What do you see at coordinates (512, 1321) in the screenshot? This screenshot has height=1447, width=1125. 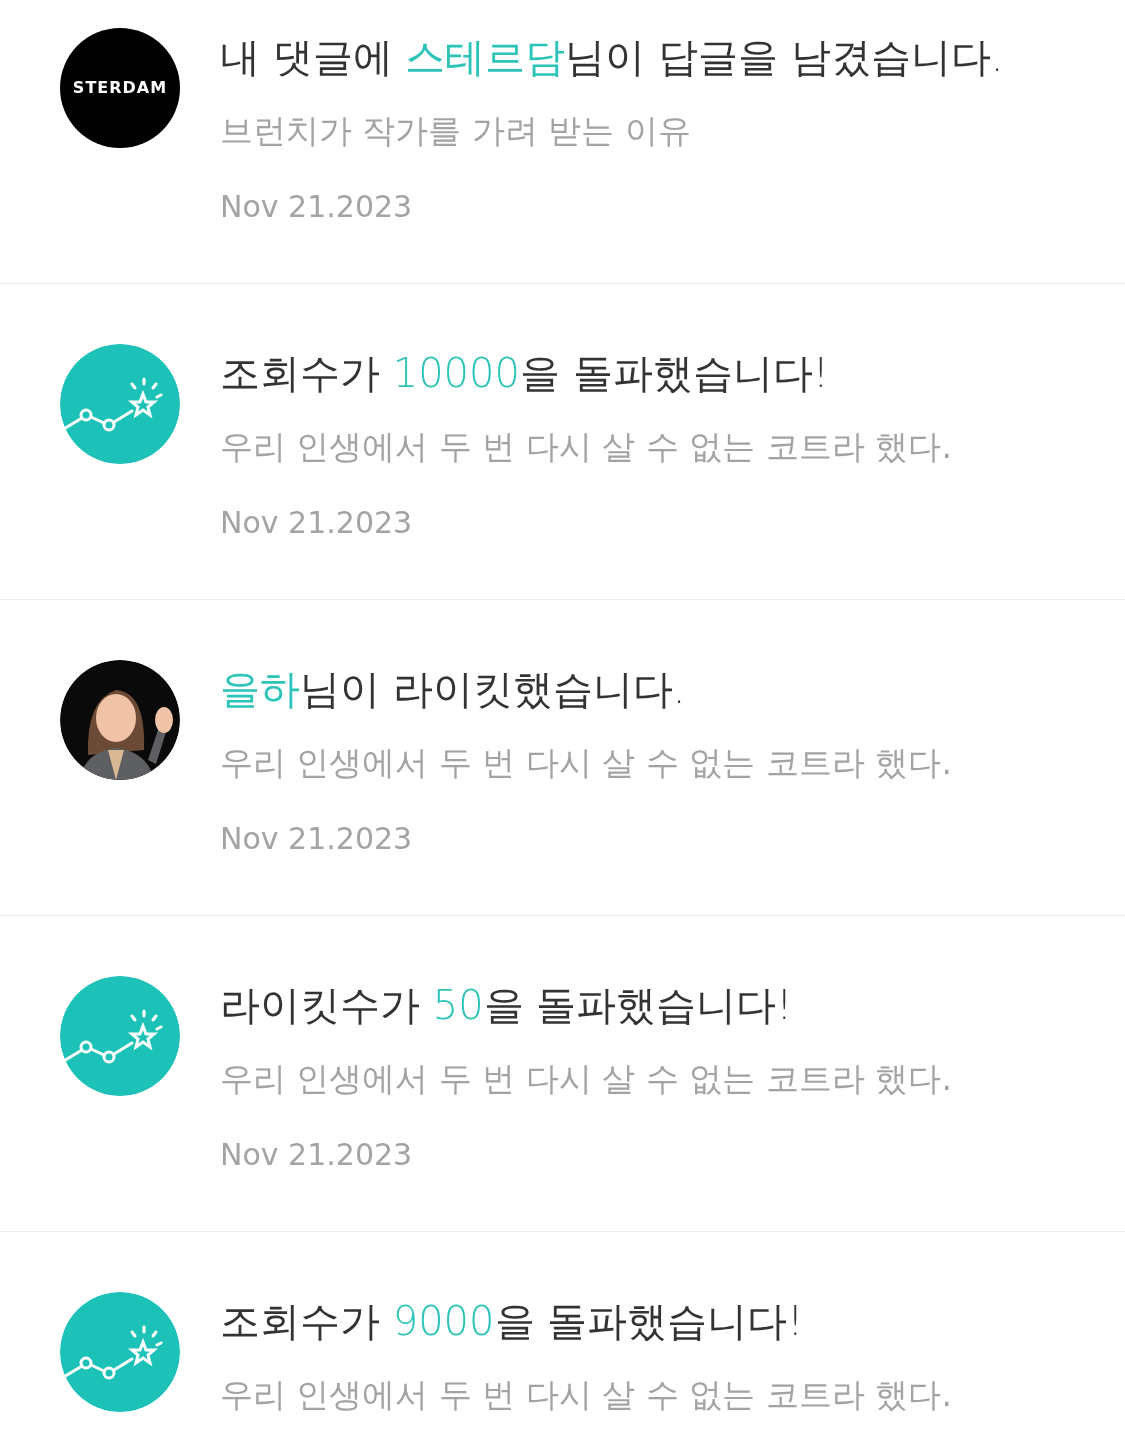 I see `notification-title: 조회수가 9000을 돌파했습니다!` at bounding box center [512, 1321].